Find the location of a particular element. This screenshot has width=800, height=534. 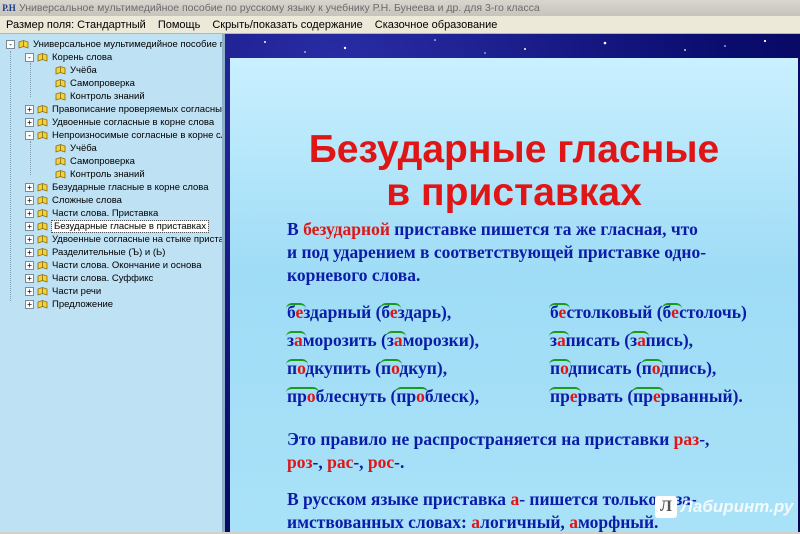

tree-item-label: Непроизносимые согласные в корне сло is located at coordinates (138, 135).